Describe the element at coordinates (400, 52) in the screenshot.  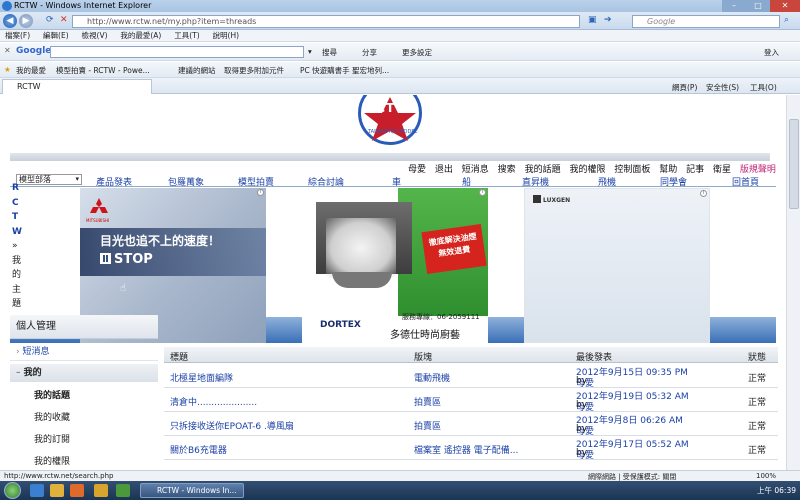
I see `google-toolbar: ✕ Google ▾ 搜尋 分享 更多設定 登入` at that location.